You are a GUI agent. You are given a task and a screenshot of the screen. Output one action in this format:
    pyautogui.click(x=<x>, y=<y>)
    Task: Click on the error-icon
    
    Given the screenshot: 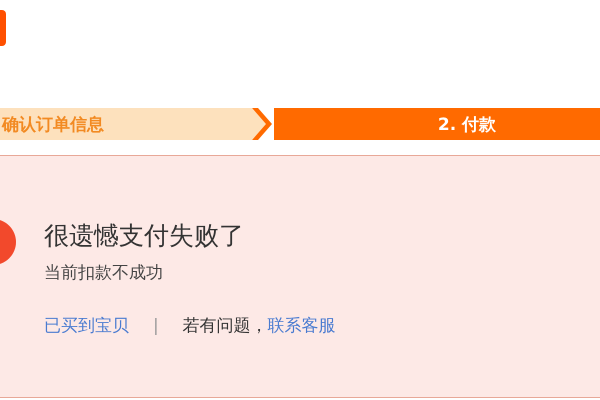 What is the action you would take?
    pyautogui.click(x=8, y=242)
    